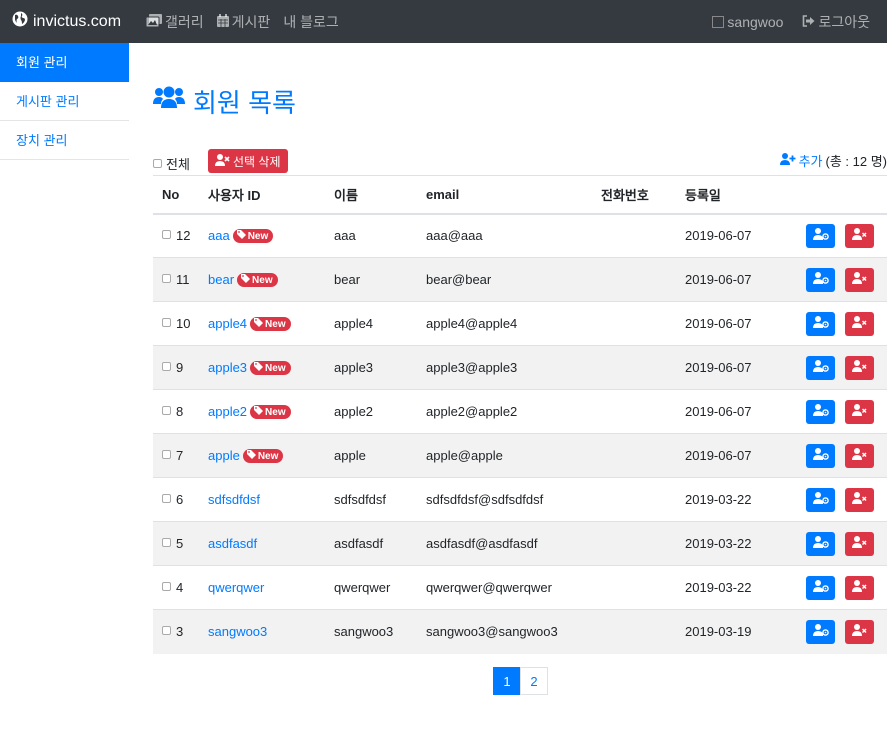  What do you see at coordinates (836, 22) in the screenshot?
I see `nav-logout: 로그아웃` at bounding box center [836, 22].